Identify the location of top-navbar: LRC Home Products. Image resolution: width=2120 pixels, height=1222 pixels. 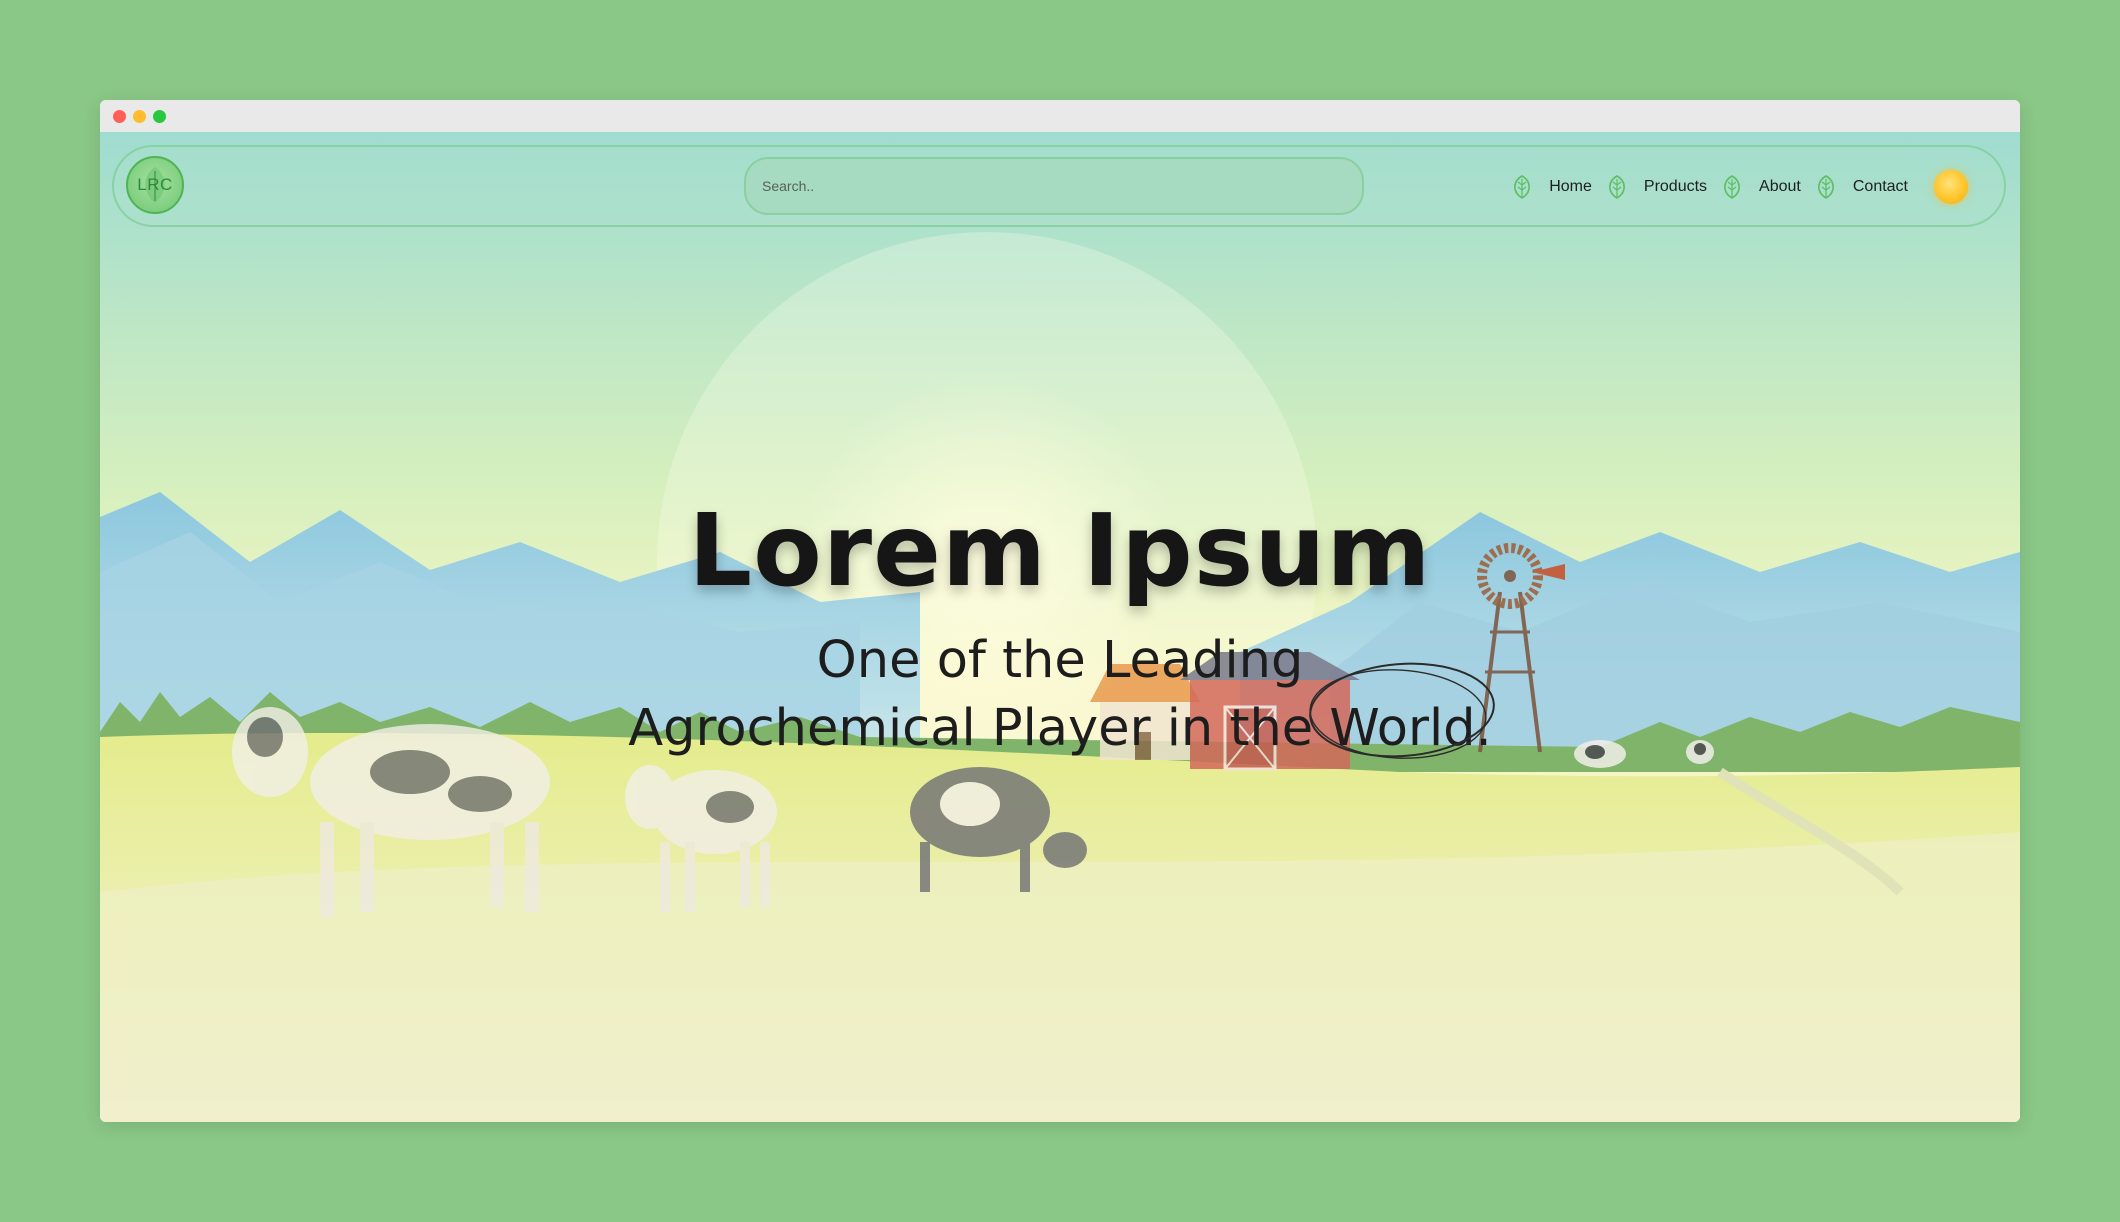
(1059, 186).